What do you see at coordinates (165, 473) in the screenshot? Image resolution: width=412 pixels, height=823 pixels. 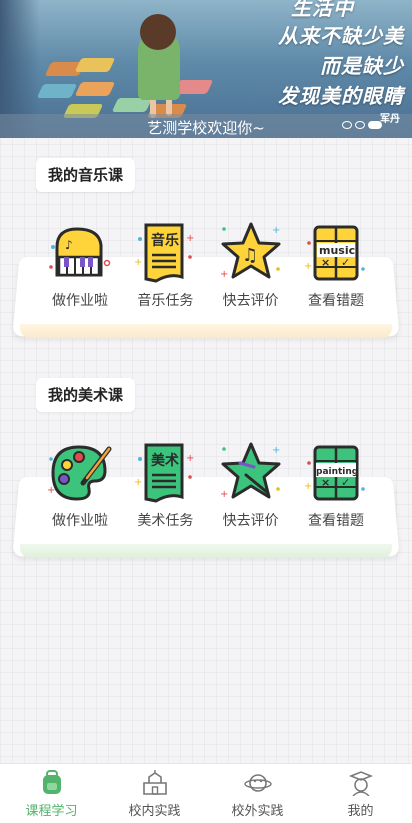 I see `art-task-icon: 美术 + +` at bounding box center [165, 473].